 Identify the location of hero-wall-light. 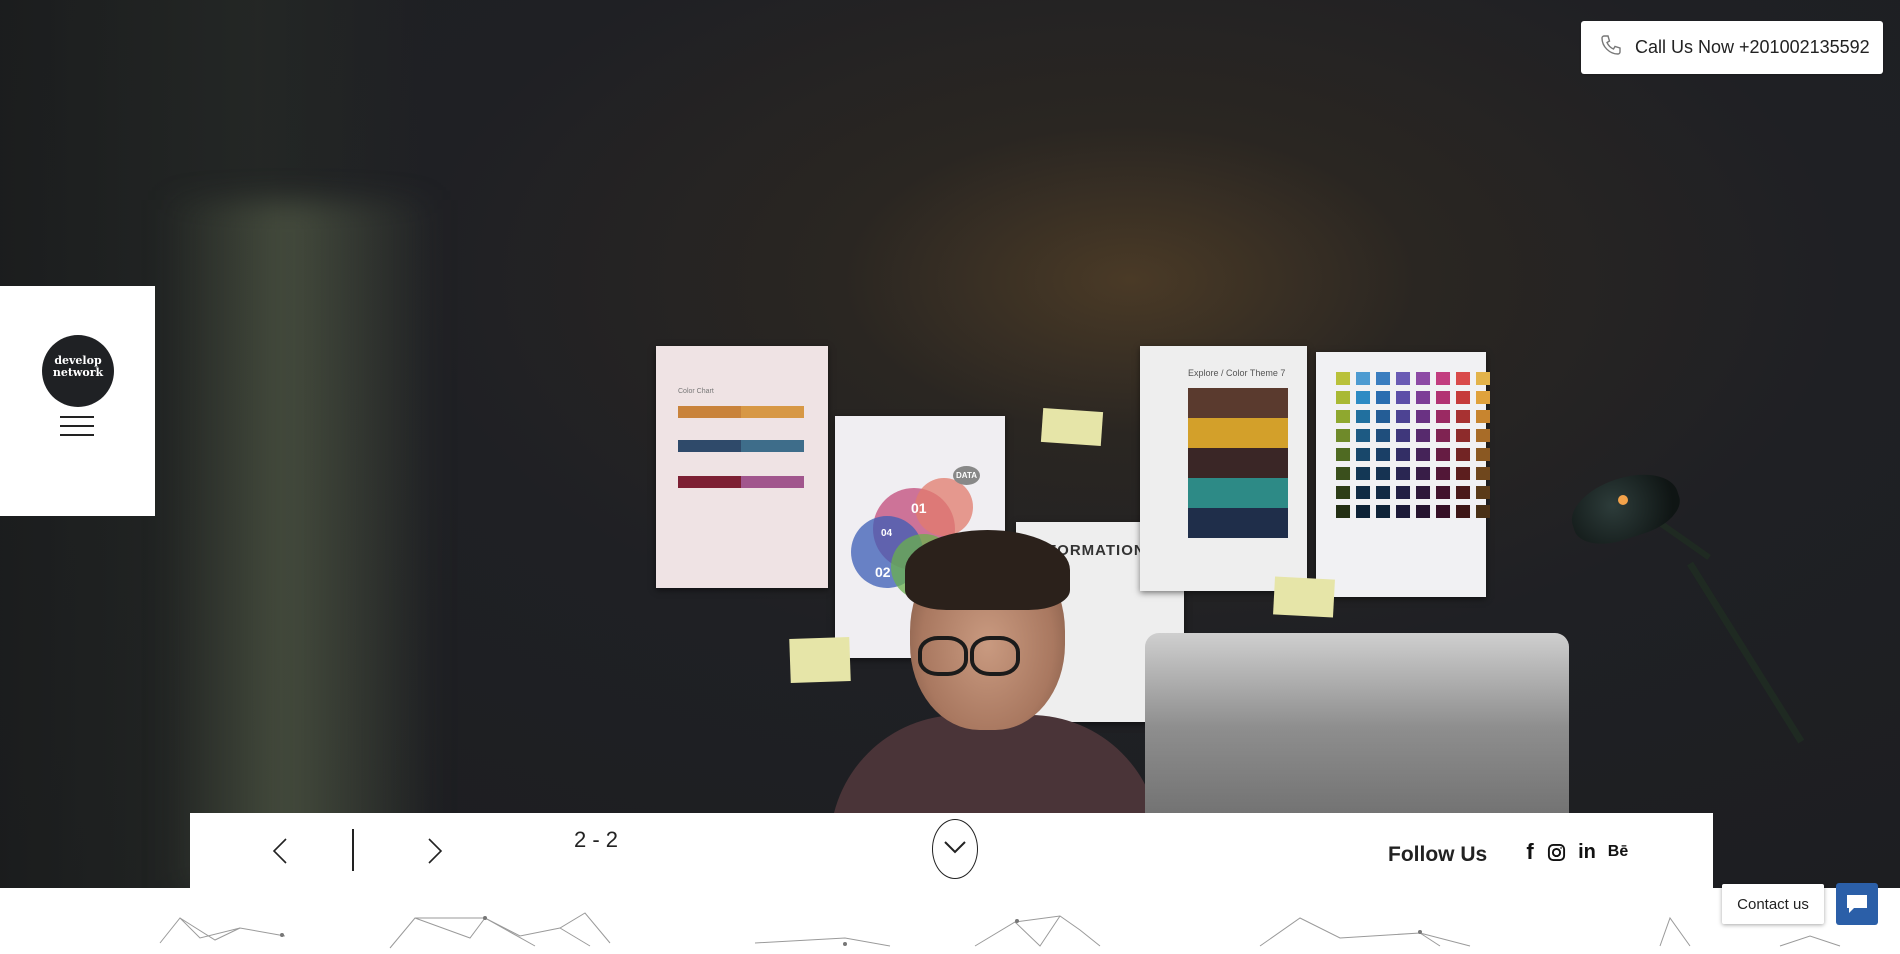
(300, 544).